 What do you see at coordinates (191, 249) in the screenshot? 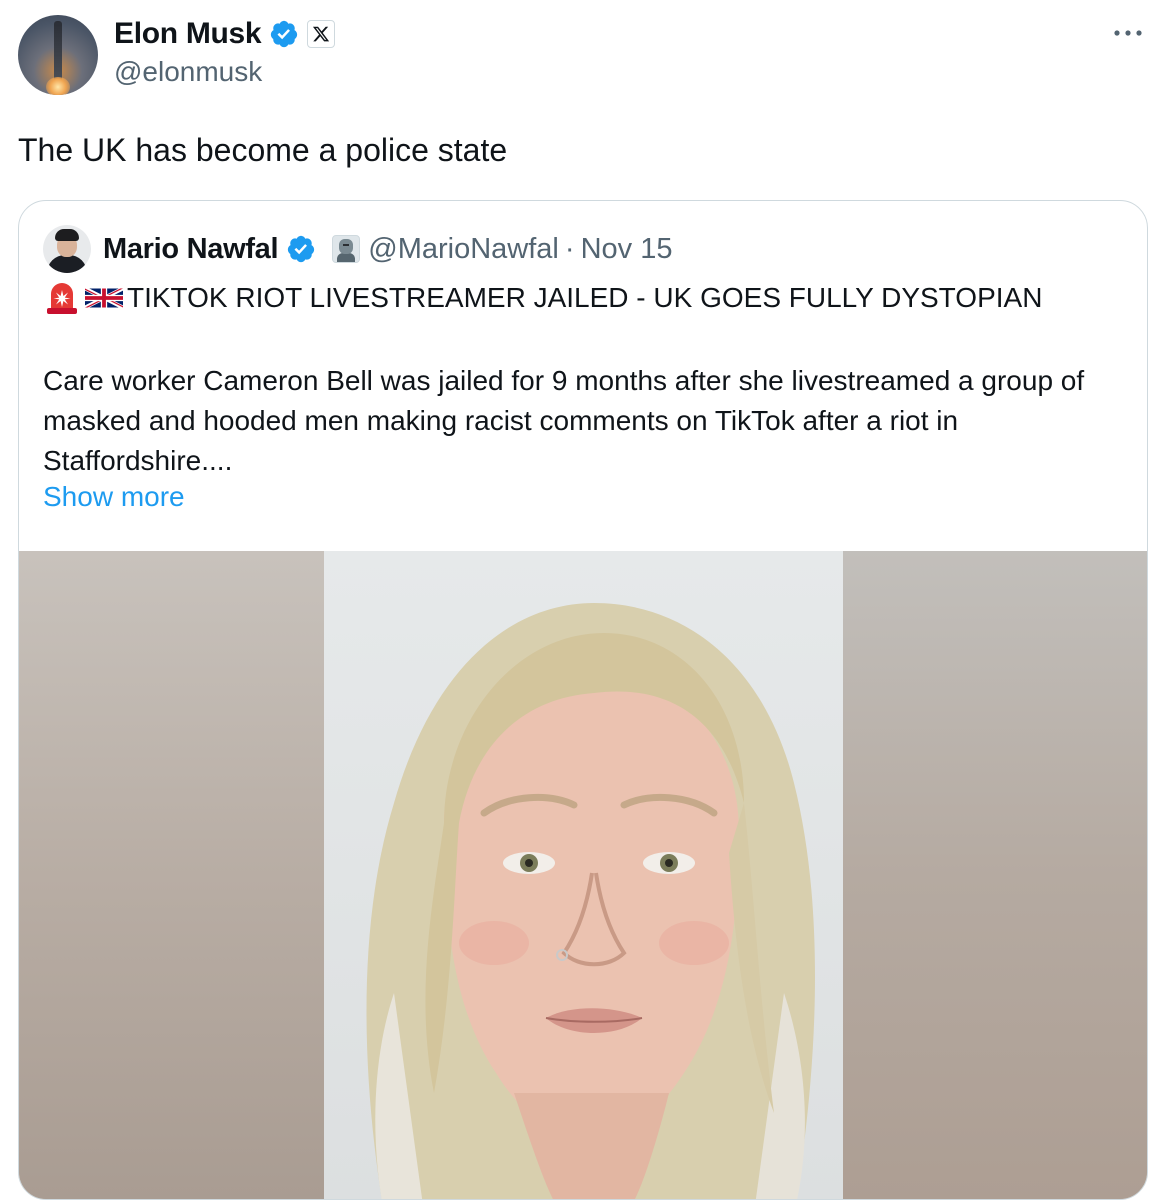
I see `quoted-author-name: Mario Nawfal` at bounding box center [191, 249].